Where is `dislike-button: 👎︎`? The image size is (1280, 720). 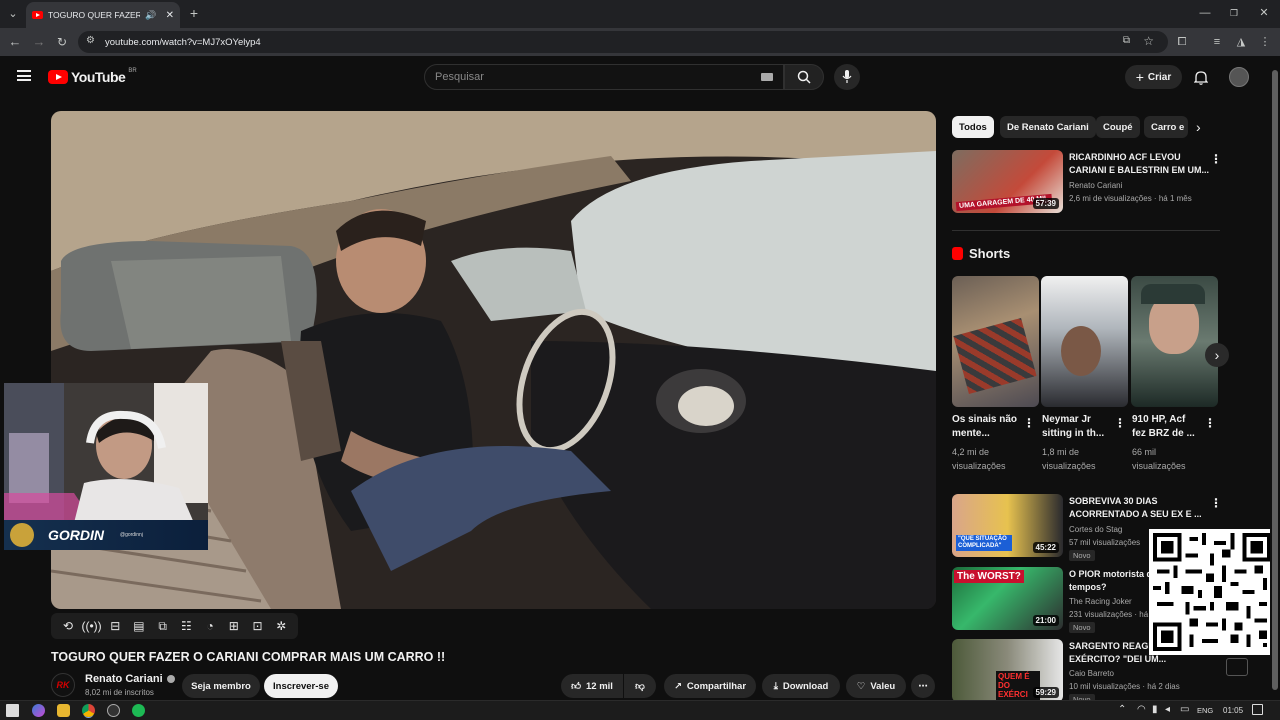 dislike-button: 👎︎ is located at coordinates (640, 686).